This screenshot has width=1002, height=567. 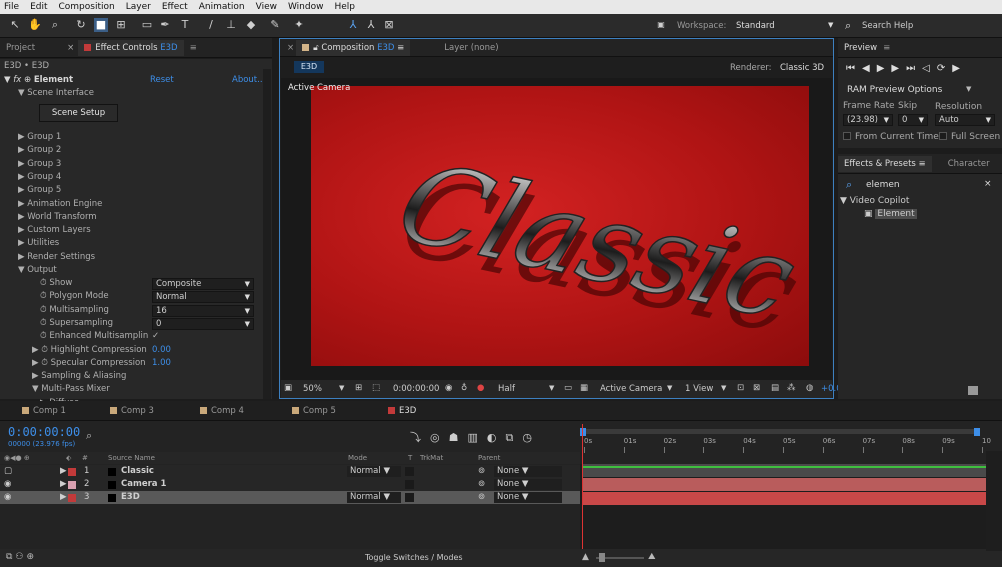 What do you see at coordinates (389, 25) in the screenshot?
I see `view-axis-icon: ⊠` at bounding box center [389, 25].